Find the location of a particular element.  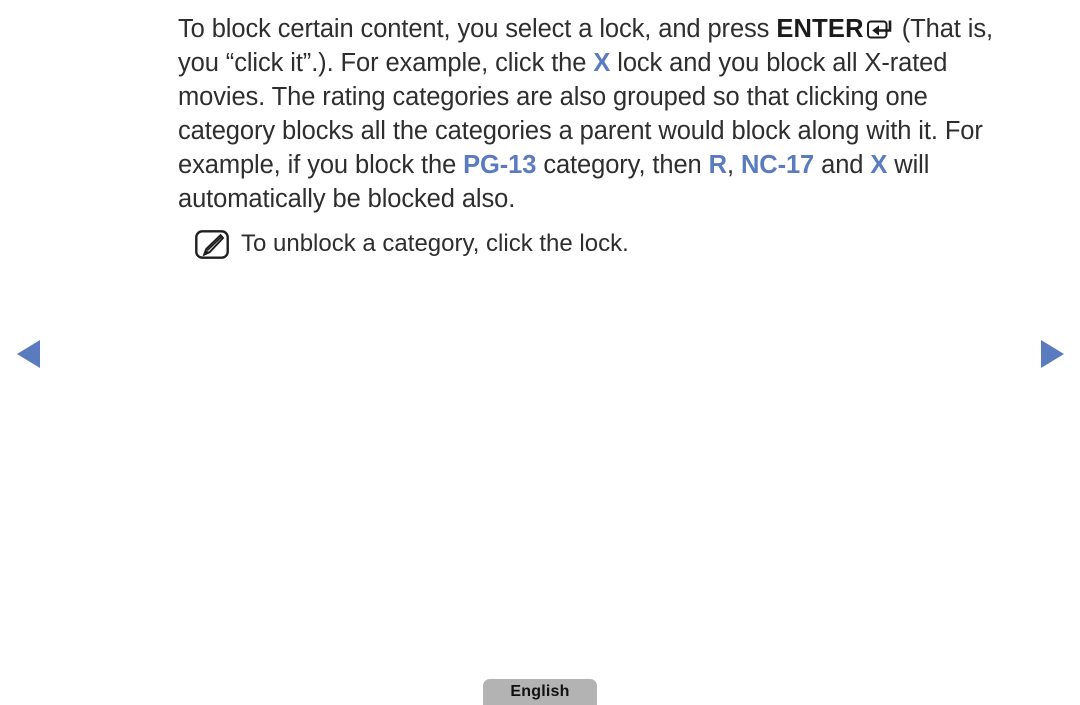

language-button: English is located at coordinates (540, 692).